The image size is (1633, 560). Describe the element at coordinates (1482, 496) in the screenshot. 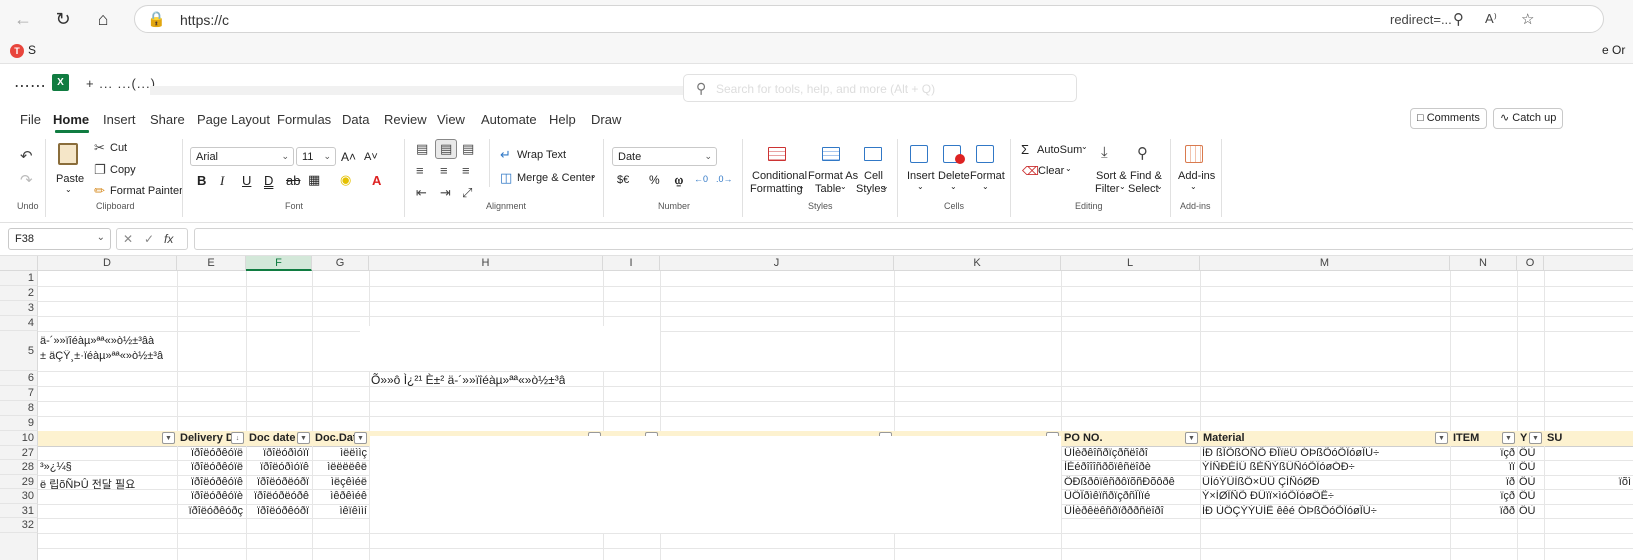

I see `cell-n30: ïçð` at that location.